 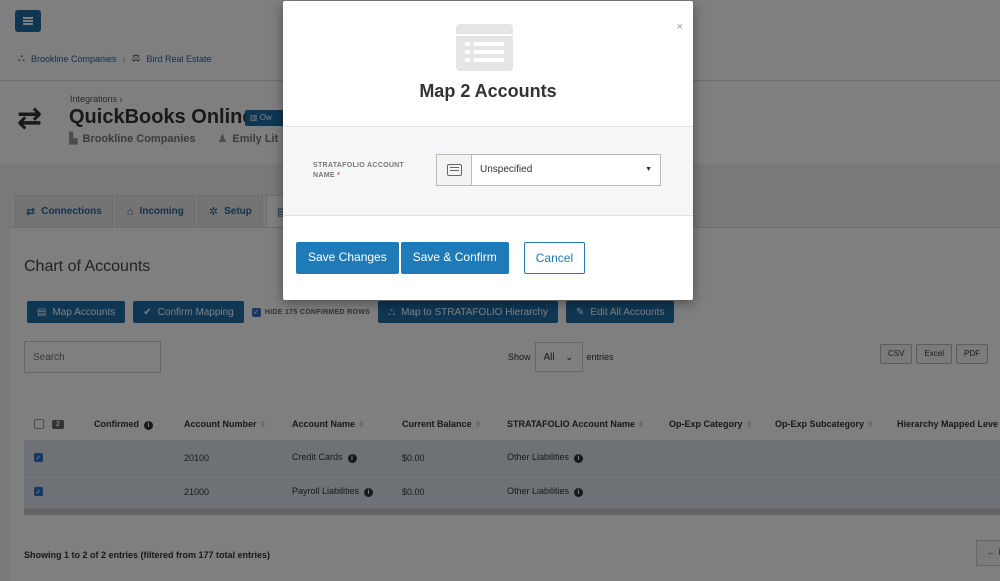 What do you see at coordinates (347, 258) in the screenshot?
I see `save-changes-button: Save Changes` at bounding box center [347, 258].